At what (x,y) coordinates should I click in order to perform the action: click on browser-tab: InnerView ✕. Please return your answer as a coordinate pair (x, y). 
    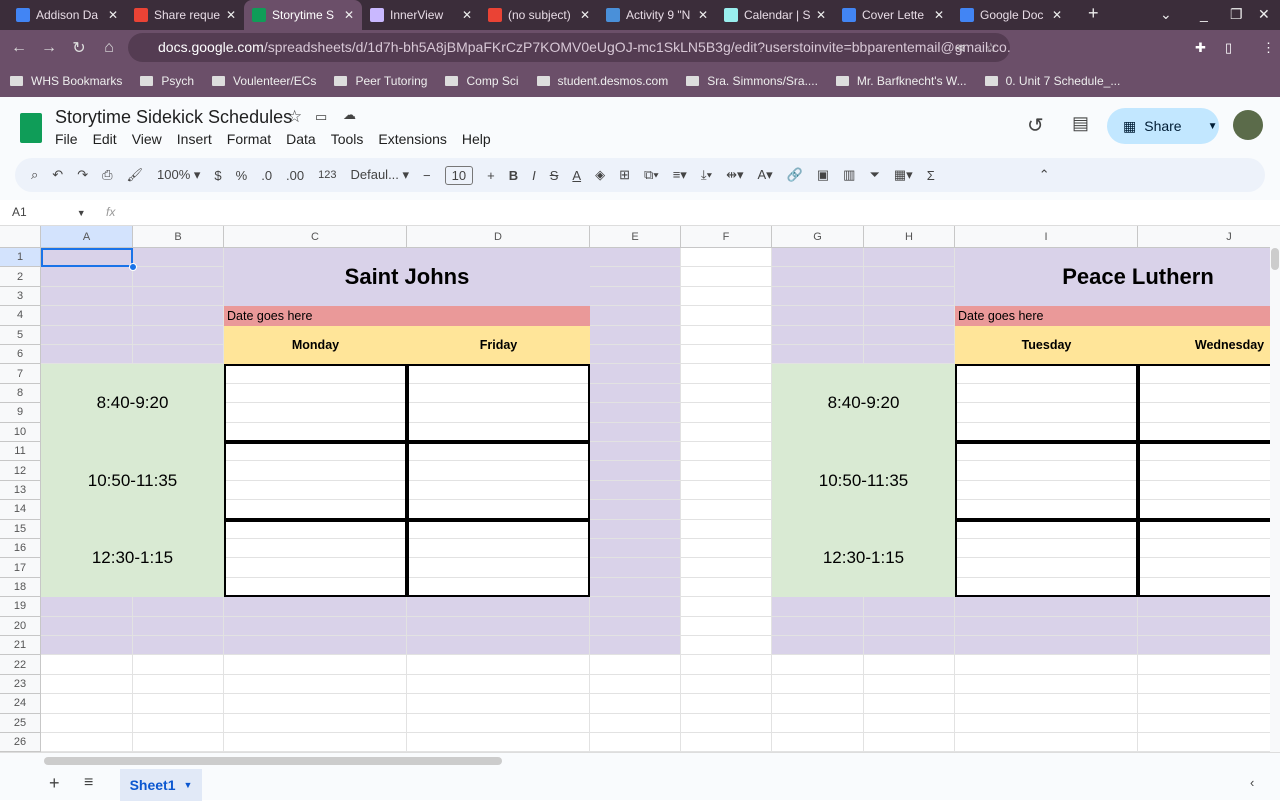
    Looking at the image, I should click on (421, 15).